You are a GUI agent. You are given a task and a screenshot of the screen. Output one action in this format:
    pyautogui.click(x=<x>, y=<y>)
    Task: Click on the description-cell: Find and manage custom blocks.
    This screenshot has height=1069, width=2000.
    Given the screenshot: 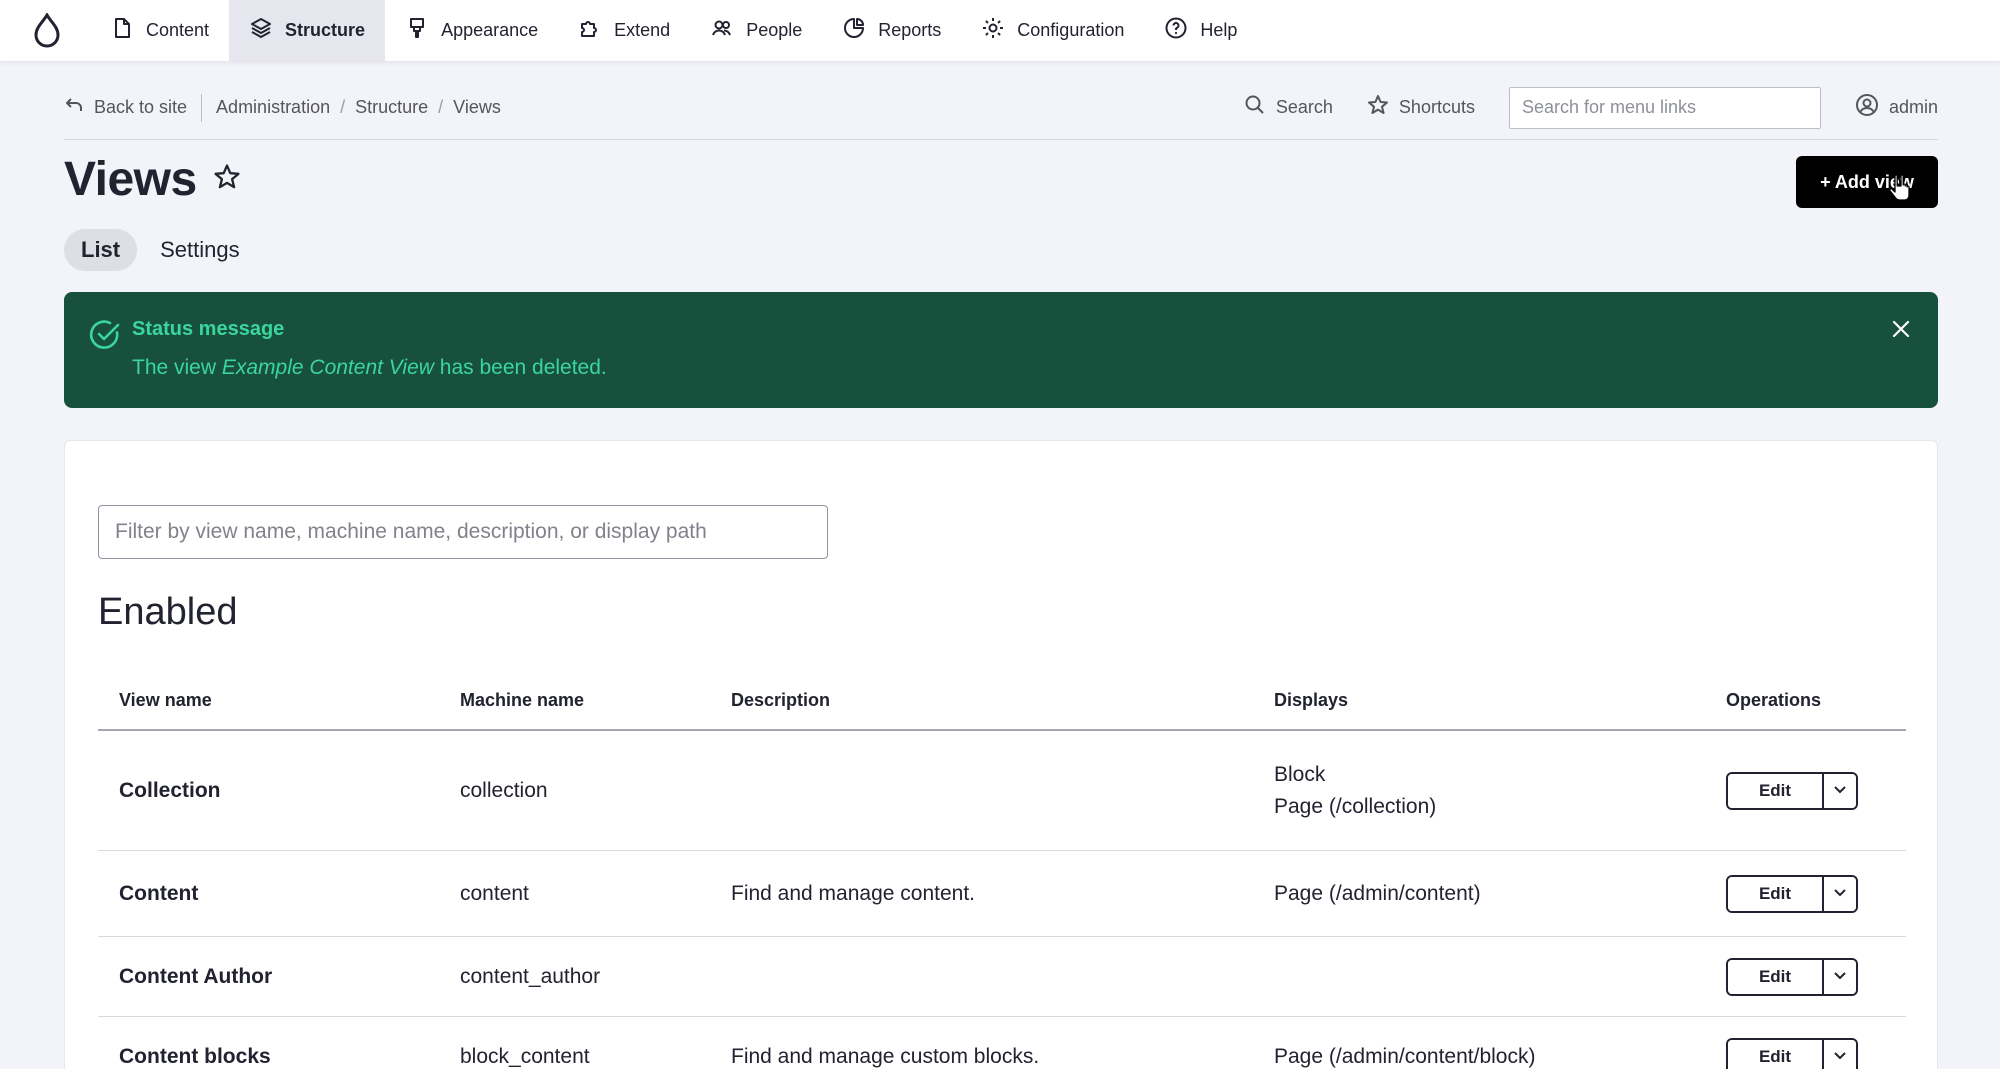 What is the action you would take?
    pyautogui.click(x=885, y=1056)
    